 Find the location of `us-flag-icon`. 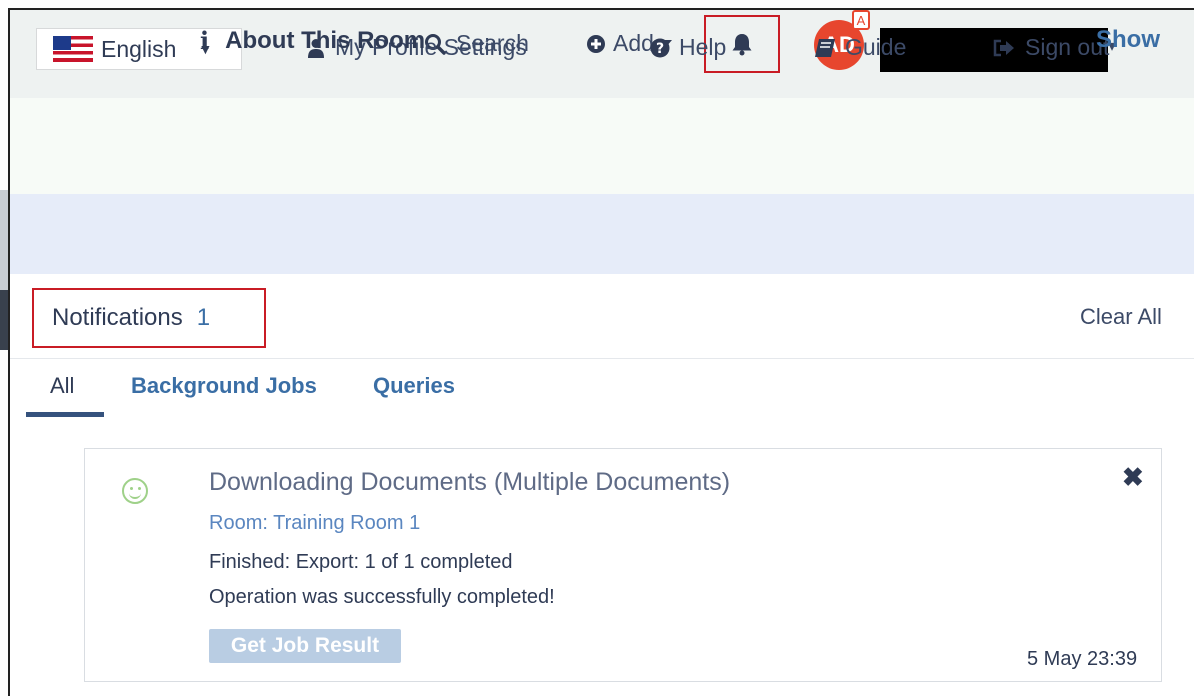

us-flag-icon is located at coordinates (73, 49).